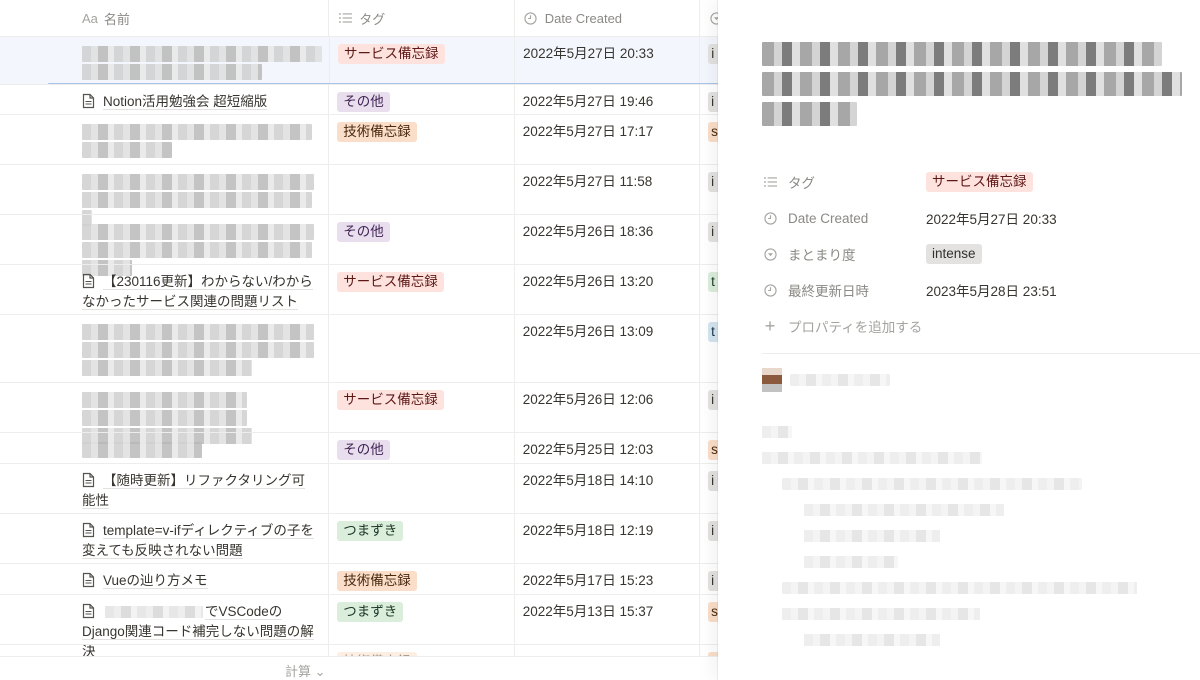 The image size is (1200, 680). What do you see at coordinates (608, 18) in the screenshot?
I see `column-header-date-created: Date Created` at bounding box center [608, 18].